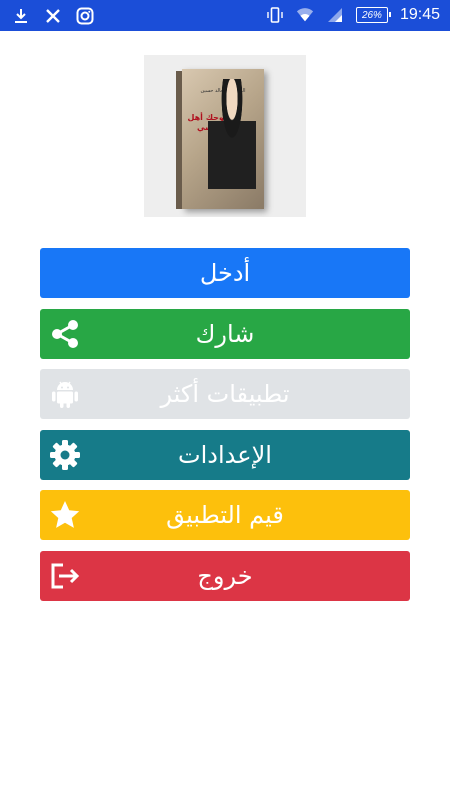 This screenshot has width=450, height=800. What do you see at coordinates (419, 14) in the screenshot?
I see `clock: 19:45` at bounding box center [419, 14].